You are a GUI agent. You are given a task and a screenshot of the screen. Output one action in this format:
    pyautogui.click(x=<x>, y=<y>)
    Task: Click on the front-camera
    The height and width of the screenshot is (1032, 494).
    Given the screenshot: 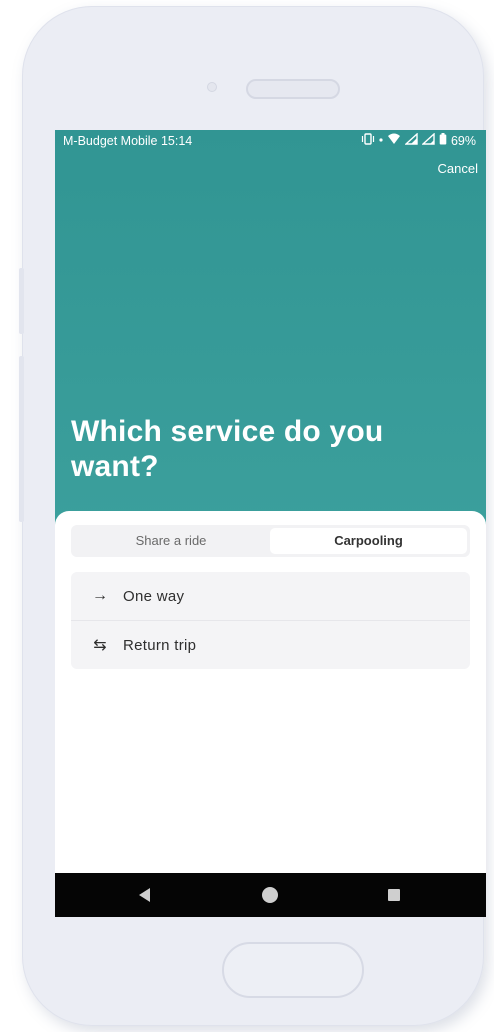 What is the action you would take?
    pyautogui.click(x=212, y=87)
    